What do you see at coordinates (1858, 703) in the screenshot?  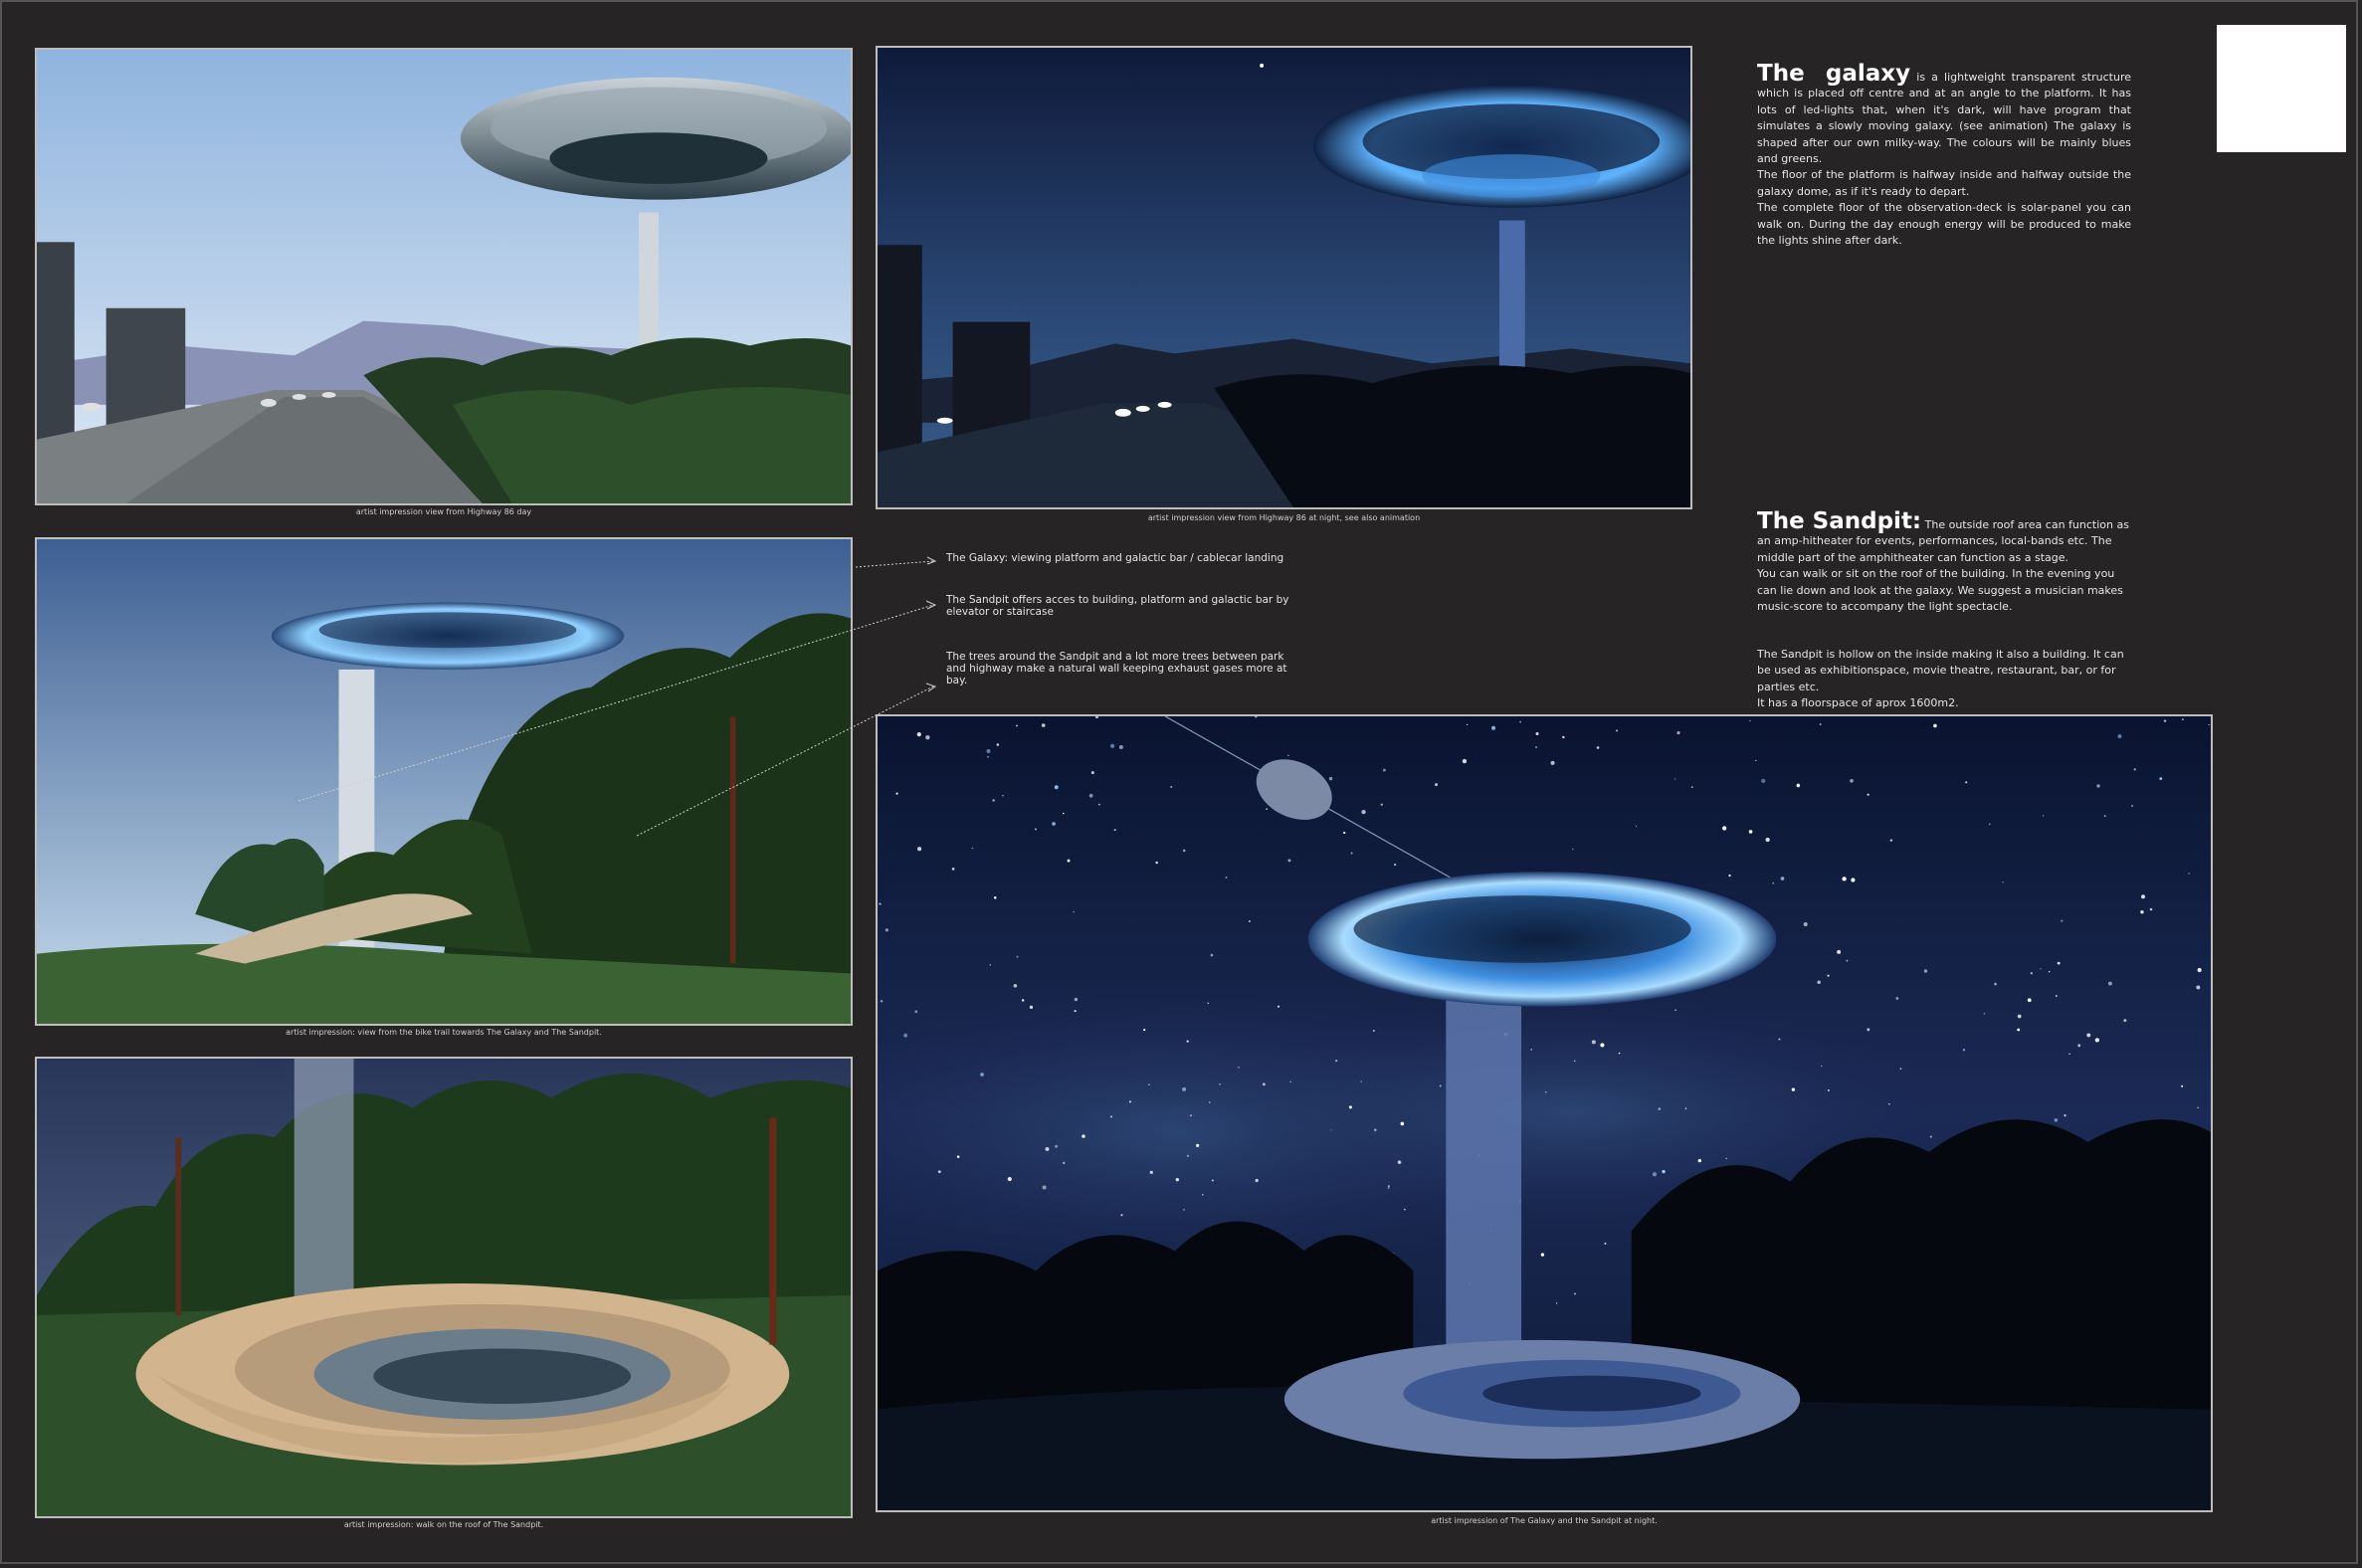 I see `sandpit-floorspace: It has a floorspace of aprox 1600m2.` at bounding box center [1858, 703].